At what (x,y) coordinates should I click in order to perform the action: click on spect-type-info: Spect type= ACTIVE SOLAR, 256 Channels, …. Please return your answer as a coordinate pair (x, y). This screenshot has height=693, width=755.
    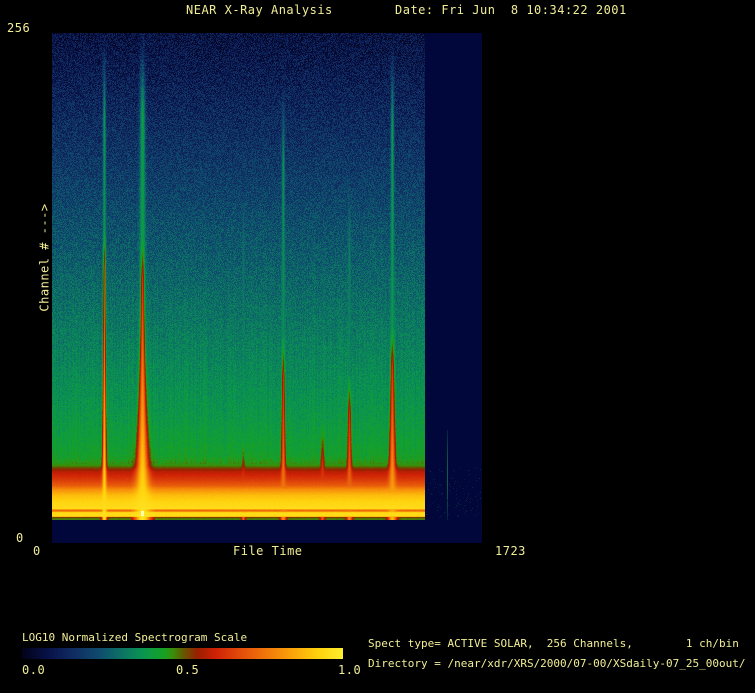
    Looking at the image, I should click on (553, 643).